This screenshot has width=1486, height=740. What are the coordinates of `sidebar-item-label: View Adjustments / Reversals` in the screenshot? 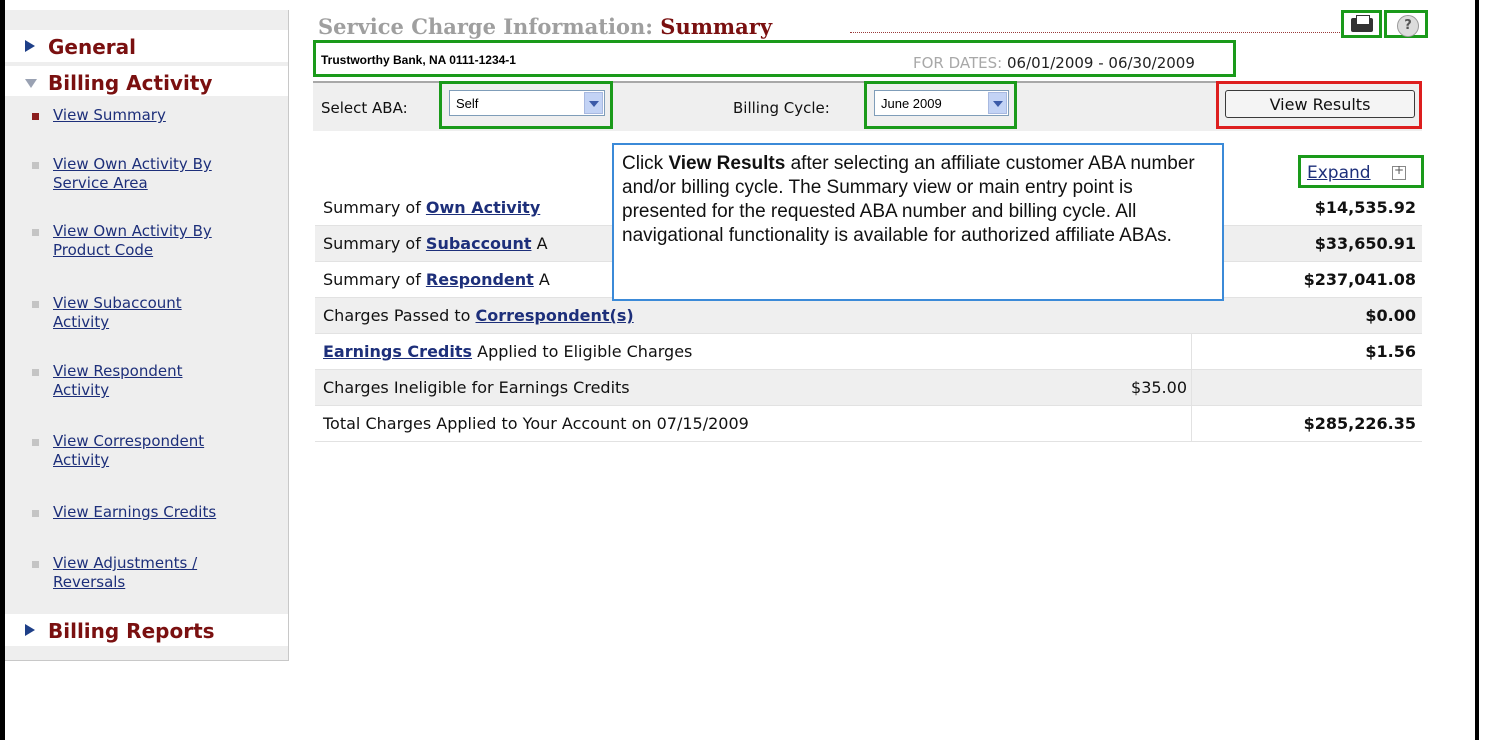 It's located at (148, 573).